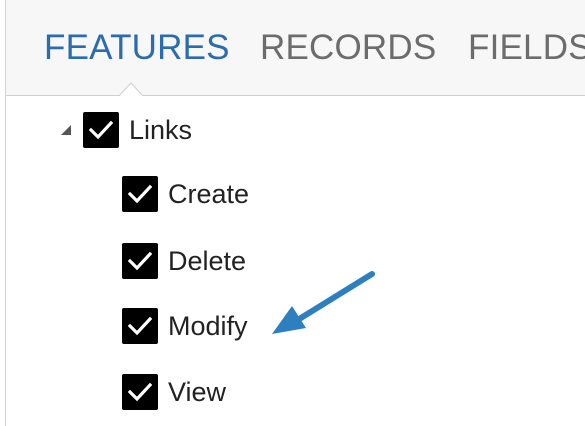 This screenshot has width=585, height=426. Describe the element at coordinates (323, 302) in the screenshot. I see `pointer-arrow-icon` at that location.